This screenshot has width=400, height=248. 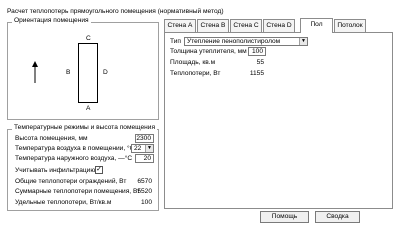 What do you see at coordinates (256, 73) in the screenshot?
I see `floor-loss-value: 1155` at bounding box center [256, 73].